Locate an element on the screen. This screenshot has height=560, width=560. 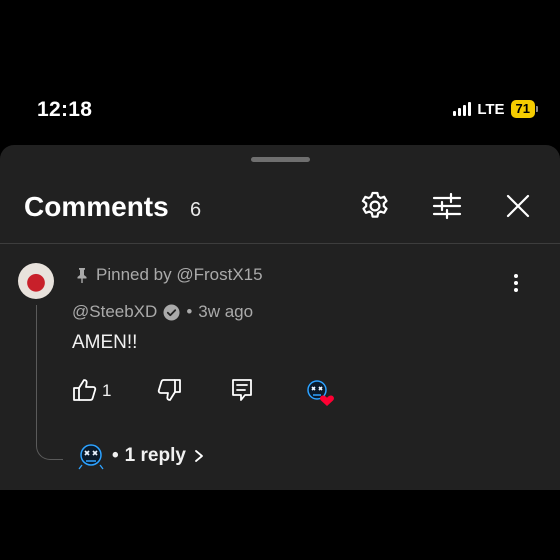
comment-age: 3w ago is located at coordinates (226, 311).